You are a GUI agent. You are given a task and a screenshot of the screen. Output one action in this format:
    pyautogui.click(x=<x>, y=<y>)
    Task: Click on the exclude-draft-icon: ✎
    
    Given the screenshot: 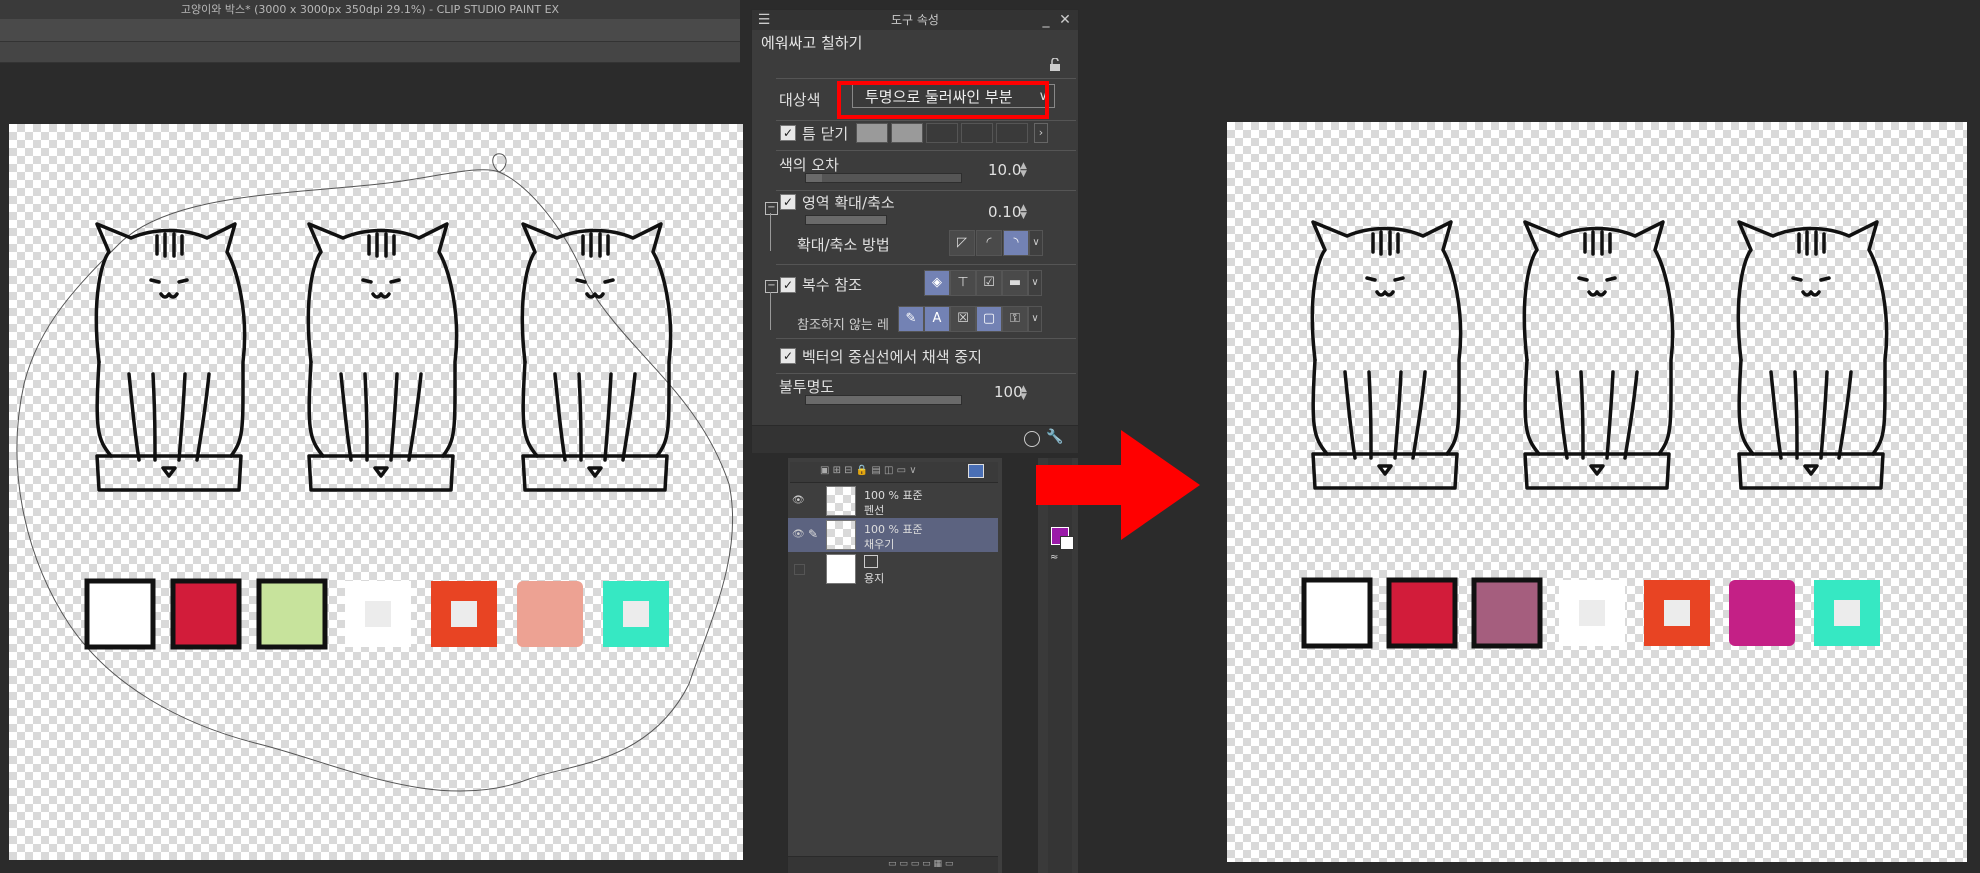 What is the action you would take?
    pyautogui.click(x=911, y=319)
    